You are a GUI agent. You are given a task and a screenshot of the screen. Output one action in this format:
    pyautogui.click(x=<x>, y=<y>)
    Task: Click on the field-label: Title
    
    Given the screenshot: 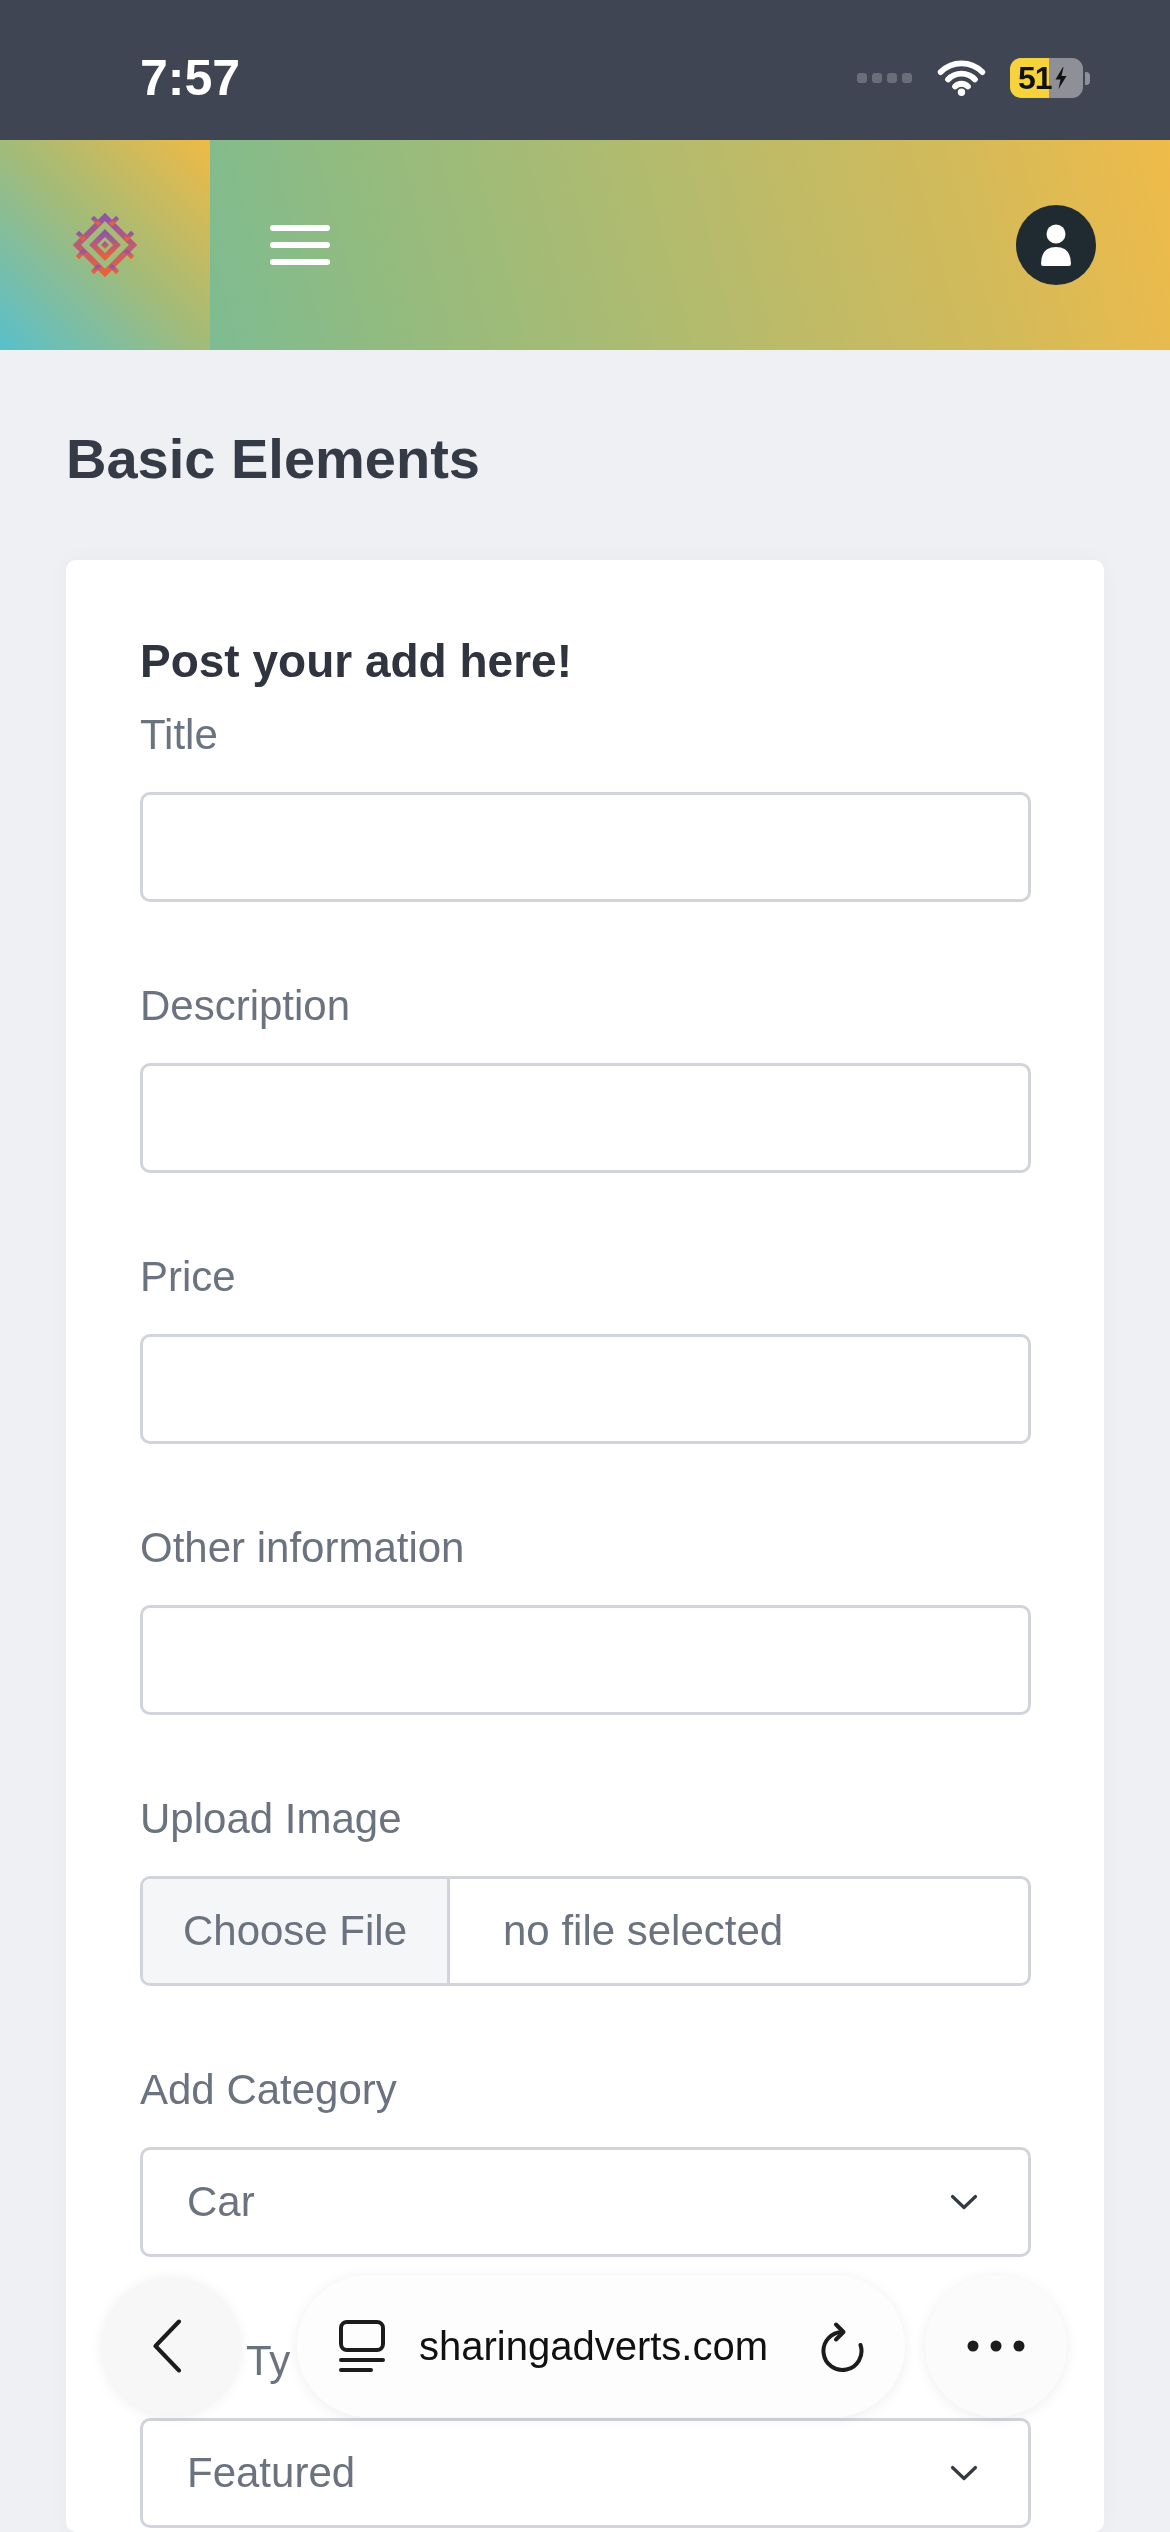 What is the action you would take?
    pyautogui.click(x=179, y=735)
    